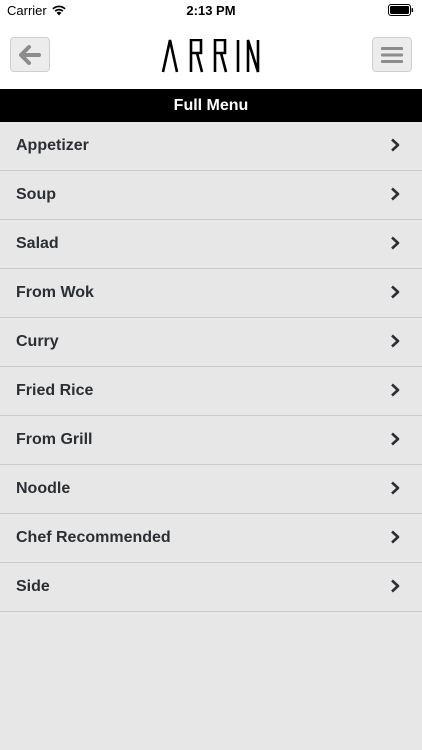 The width and height of the screenshot is (422, 750). I want to click on status-bar: Carrier 2:13 PM, so click(211, 10).